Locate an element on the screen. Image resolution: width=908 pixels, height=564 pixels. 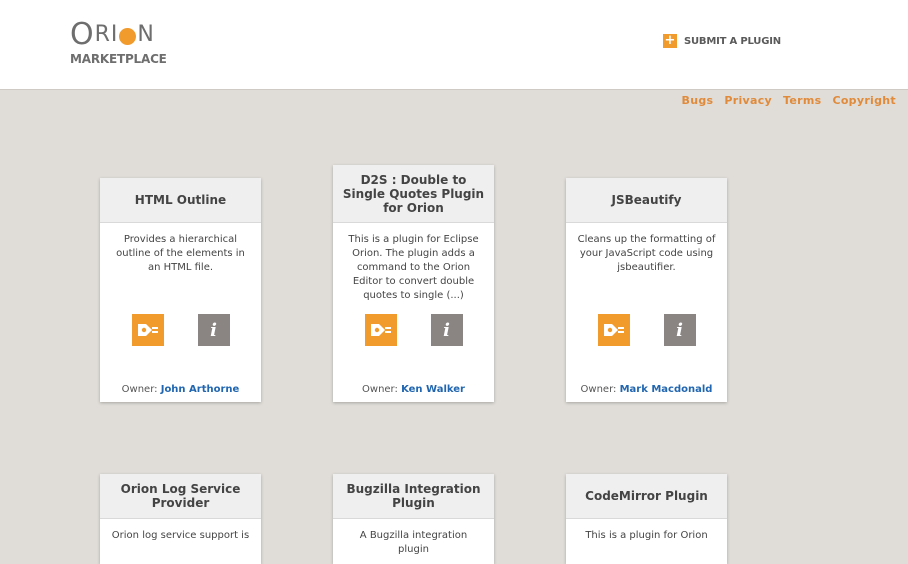
owner-link: Ken Walker is located at coordinates (433, 389).